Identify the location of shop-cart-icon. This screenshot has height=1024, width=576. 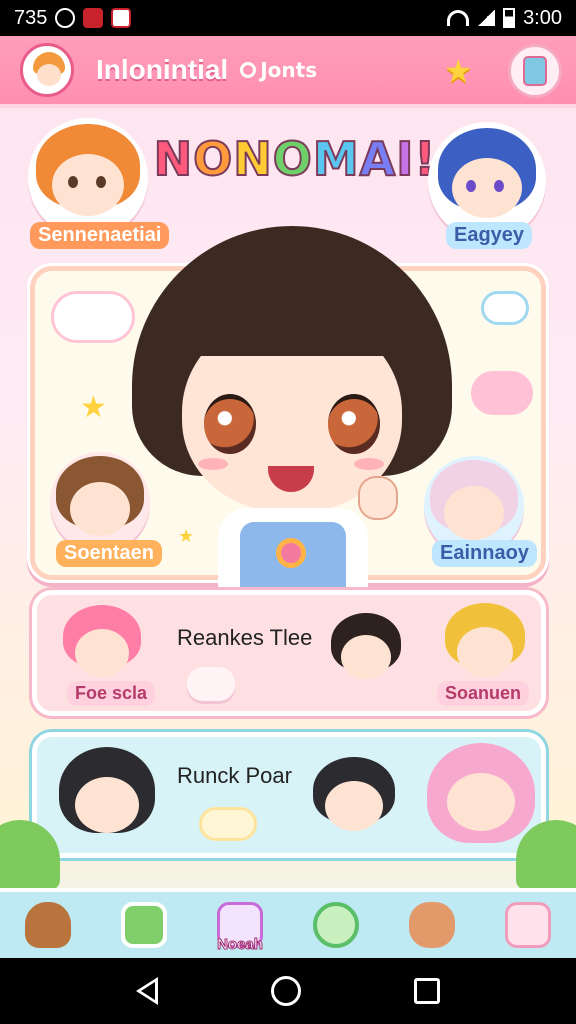
(528, 925).